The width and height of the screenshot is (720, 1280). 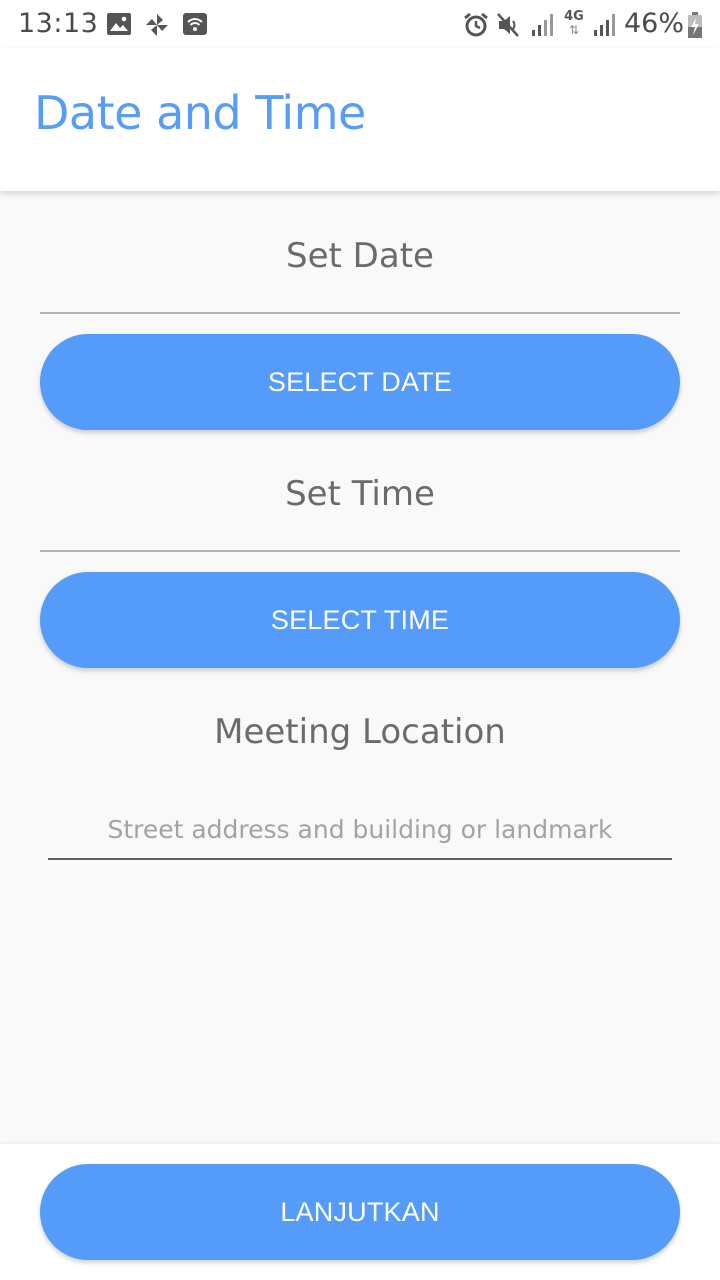 What do you see at coordinates (360, 313) in the screenshot?
I see `date-divider` at bounding box center [360, 313].